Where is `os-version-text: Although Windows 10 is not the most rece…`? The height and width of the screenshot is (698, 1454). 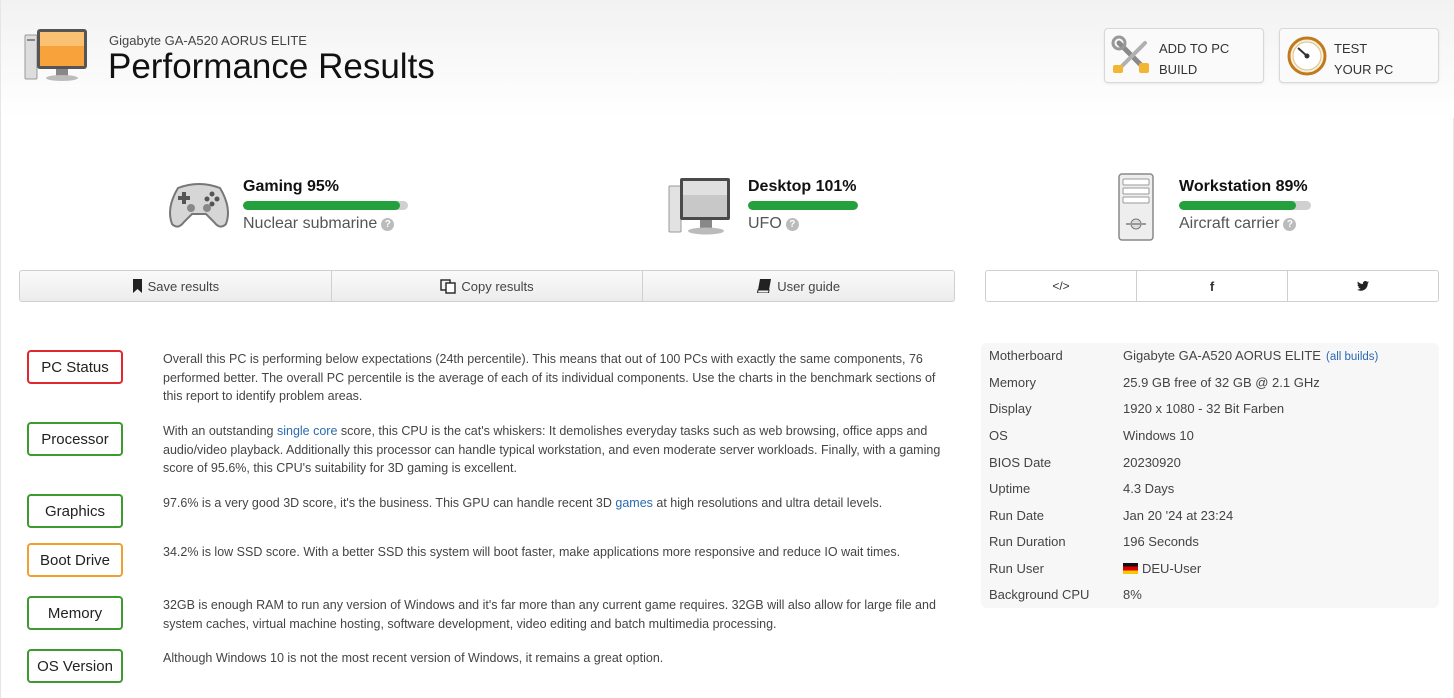
os-version-text: Although Windows 10 is not the most rece… is located at coordinates (413, 658).